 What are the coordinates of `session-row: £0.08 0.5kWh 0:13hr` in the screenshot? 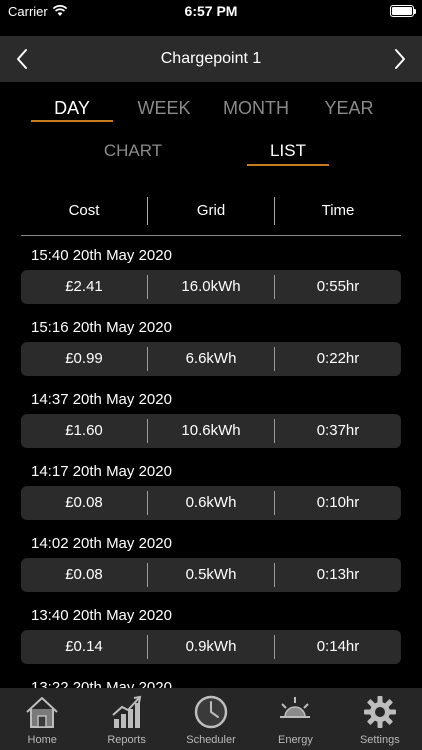 It's located at (211, 575).